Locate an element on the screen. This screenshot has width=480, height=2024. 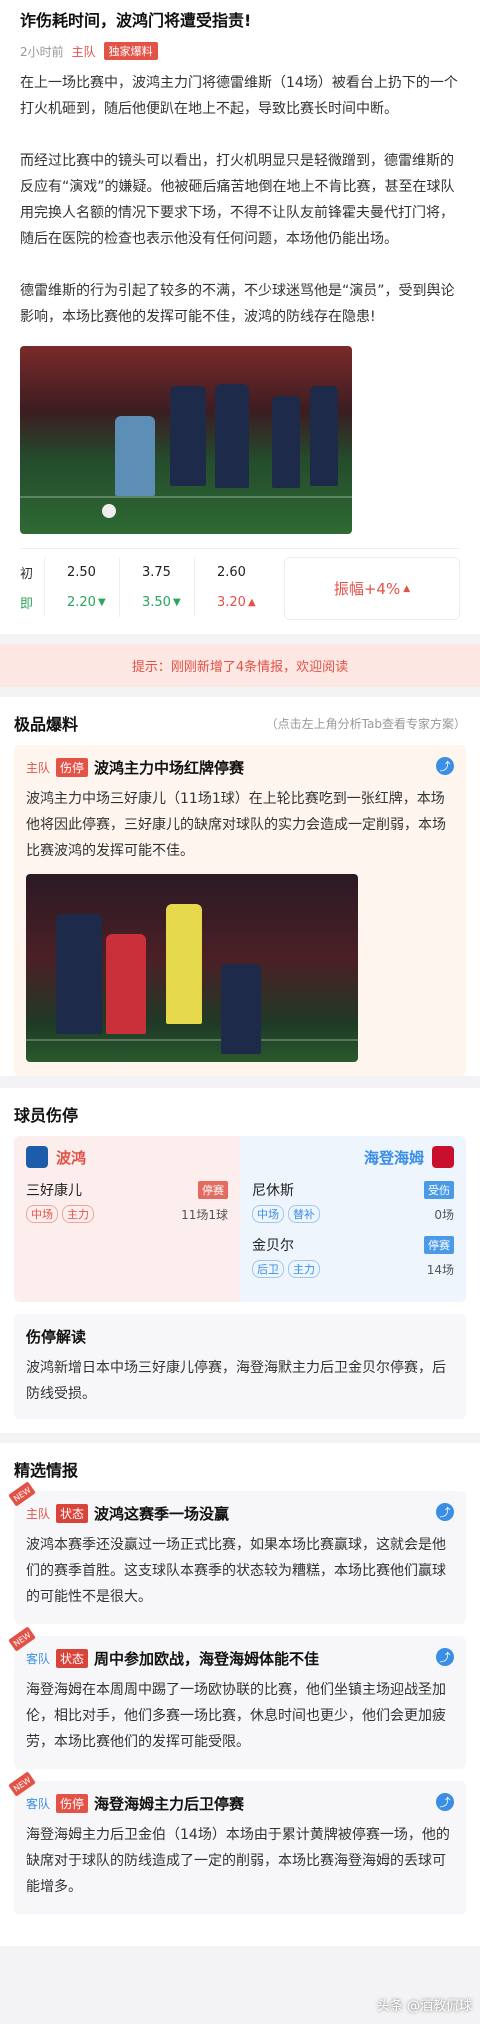
player-name: 尼休斯 is located at coordinates (273, 1191).